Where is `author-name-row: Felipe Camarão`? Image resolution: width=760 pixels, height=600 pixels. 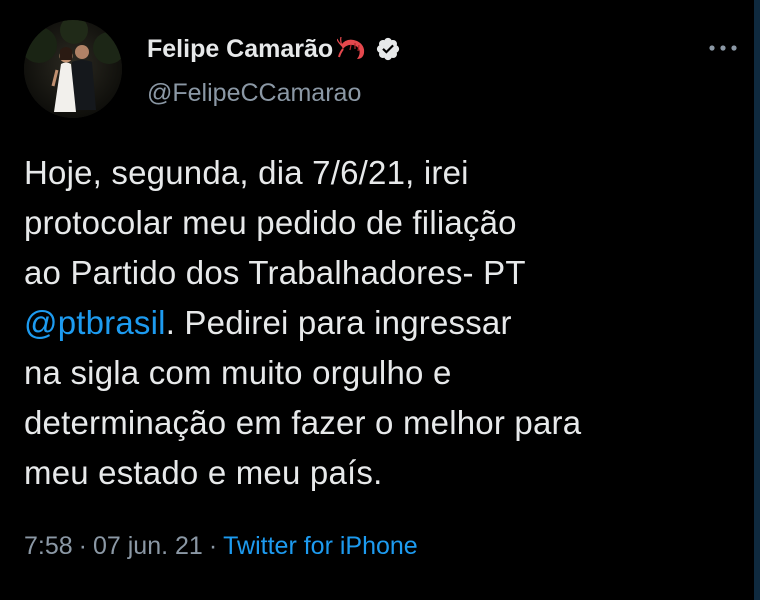 author-name-row: Felipe Camarão is located at coordinates (274, 49).